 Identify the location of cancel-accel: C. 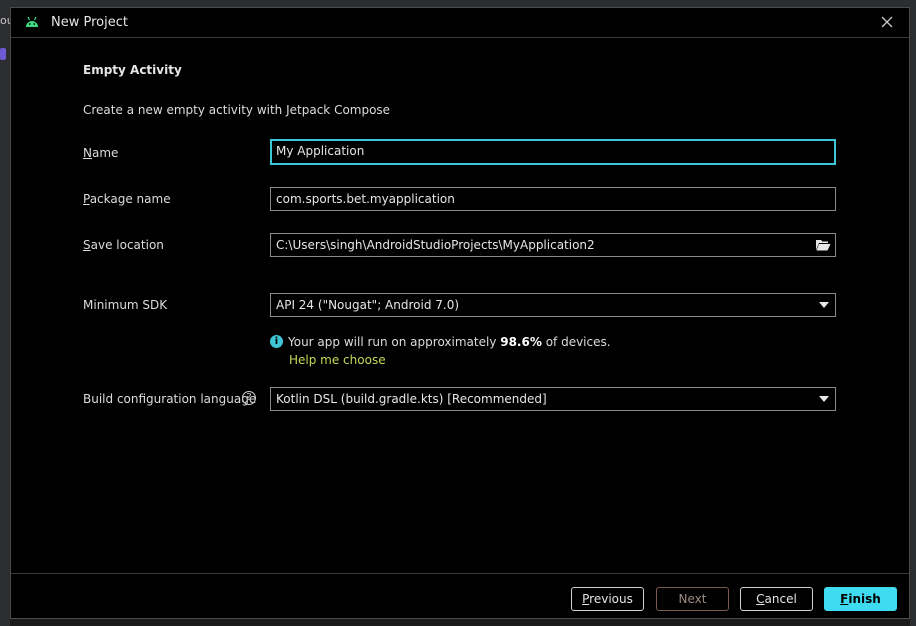
(760, 599).